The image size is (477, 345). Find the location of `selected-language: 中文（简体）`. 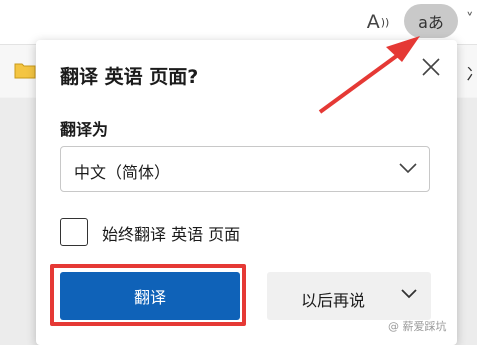

selected-language: 中文（简体） is located at coordinates (122, 172).